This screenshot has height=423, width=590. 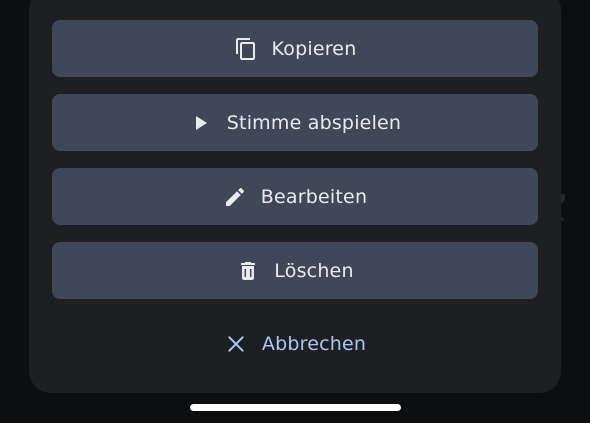 I want to click on play-voice-label: Stimme abspielen, so click(x=314, y=122).